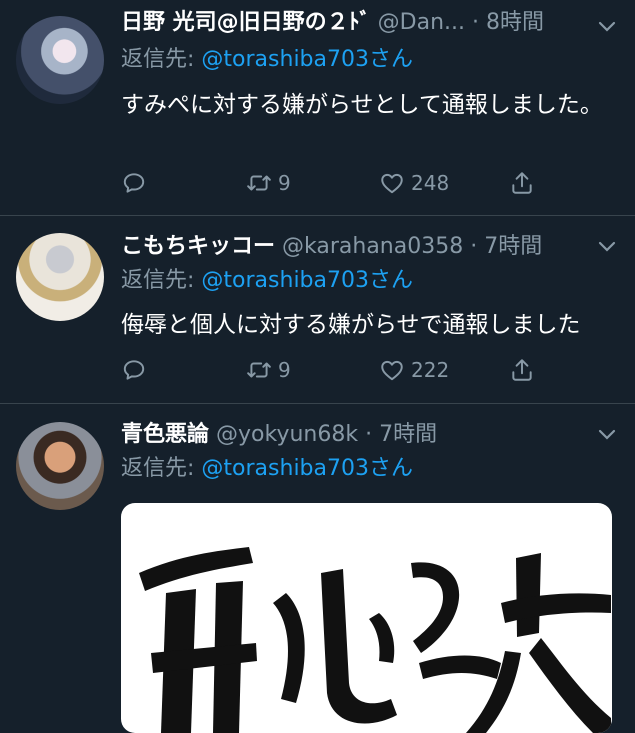 The height and width of the screenshot is (733, 635). Describe the element at coordinates (430, 370) in the screenshot. I see `like-count: 222` at that location.